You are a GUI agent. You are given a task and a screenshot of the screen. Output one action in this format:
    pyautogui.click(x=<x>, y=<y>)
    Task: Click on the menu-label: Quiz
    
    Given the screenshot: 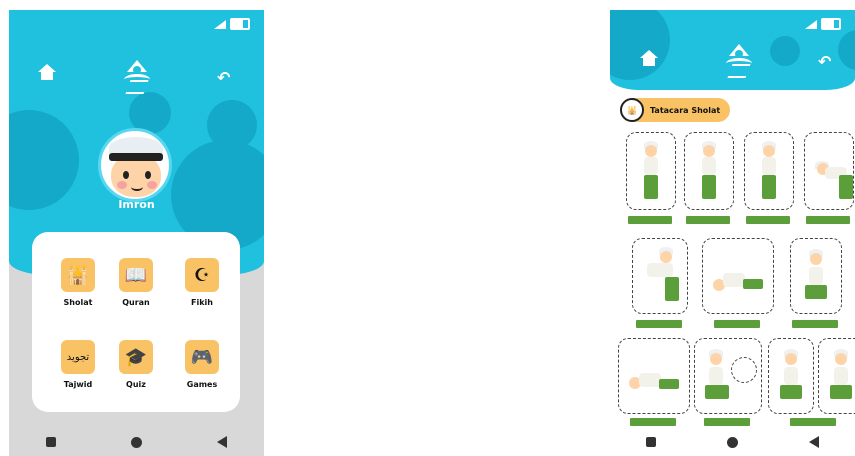 What is the action you would take?
    pyautogui.click(x=136, y=384)
    